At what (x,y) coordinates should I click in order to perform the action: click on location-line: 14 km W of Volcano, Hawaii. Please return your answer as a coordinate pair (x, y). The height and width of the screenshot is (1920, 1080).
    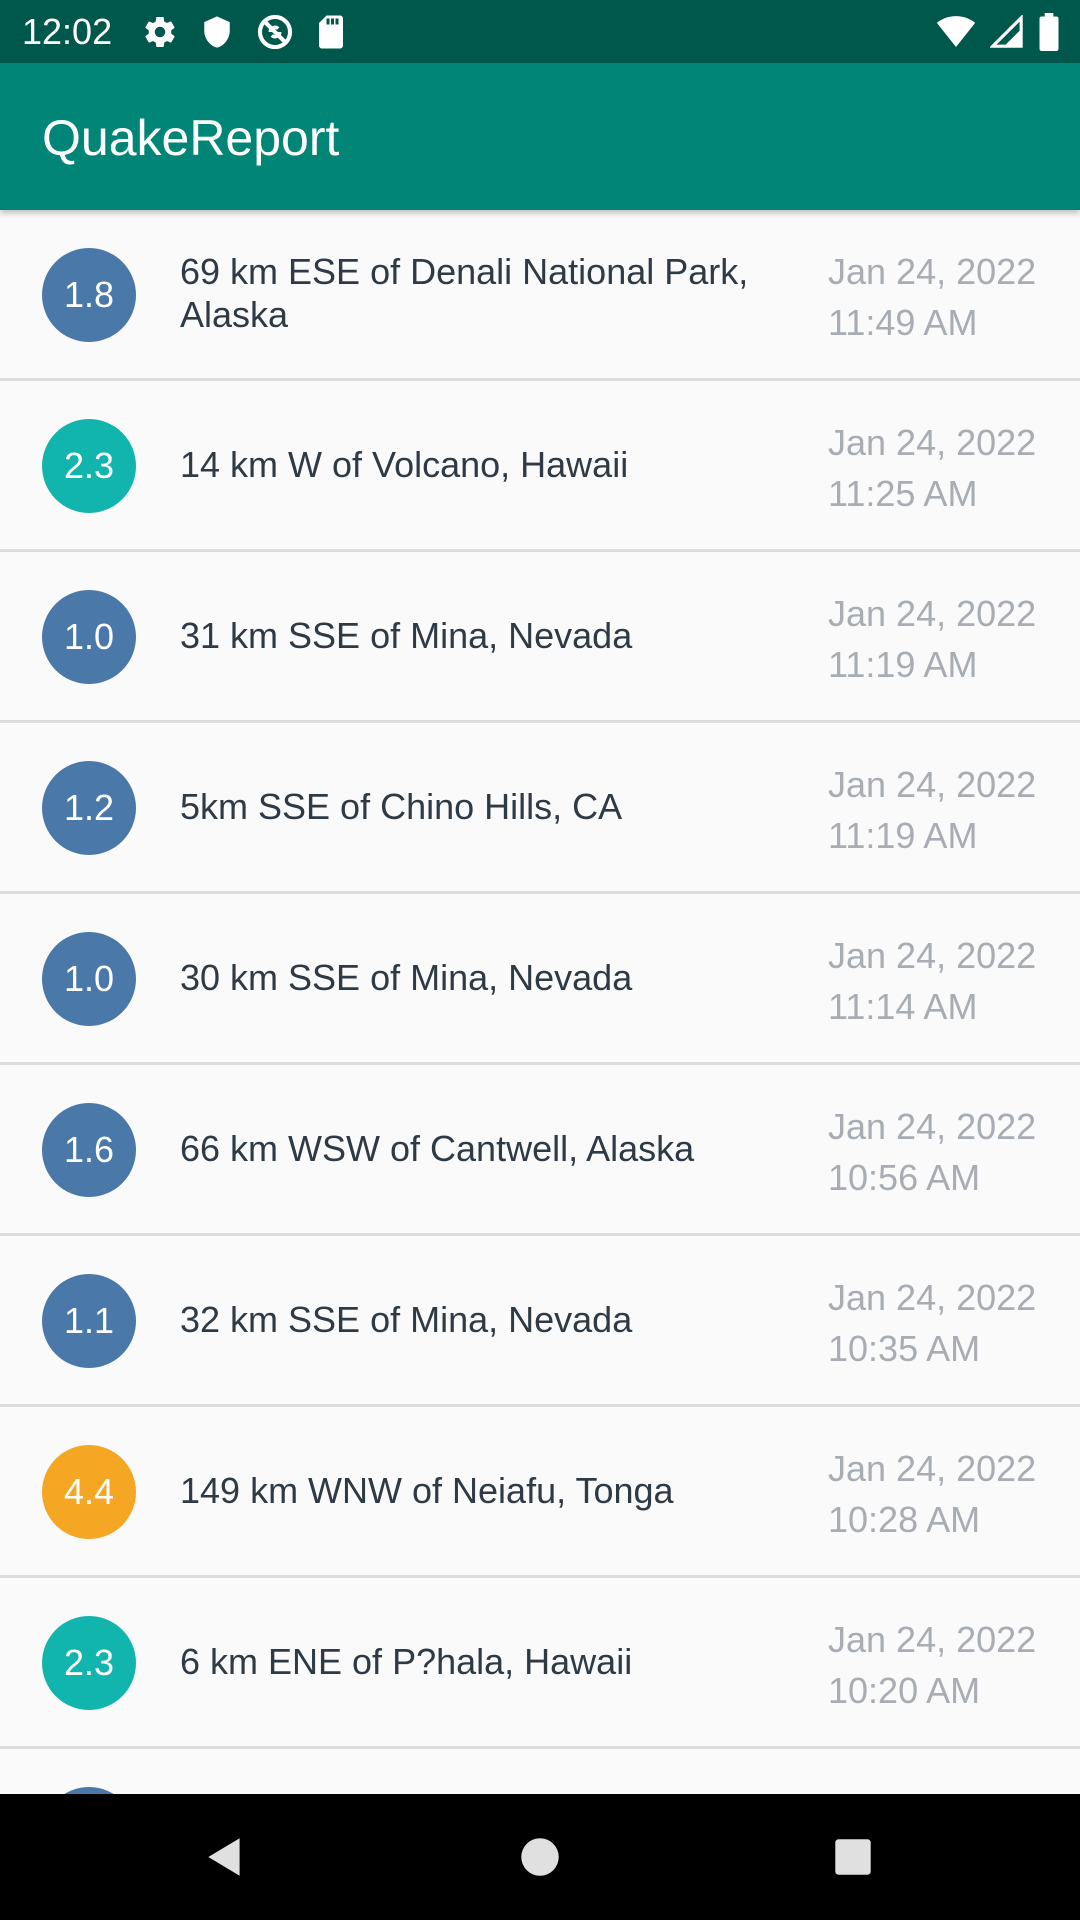
    Looking at the image, I should click on (404, 464).